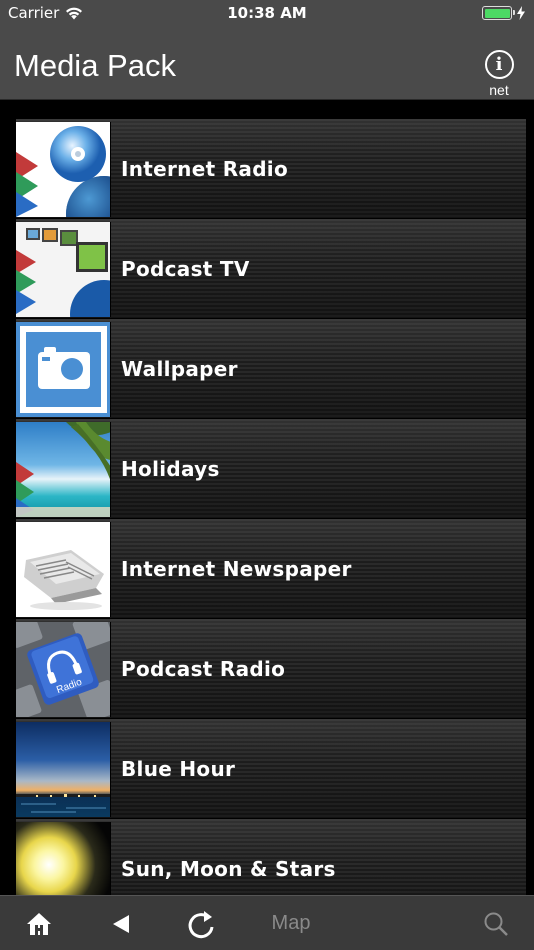  I want to click on status-bar: Carrier 10:38 AM, so click(267, 15).